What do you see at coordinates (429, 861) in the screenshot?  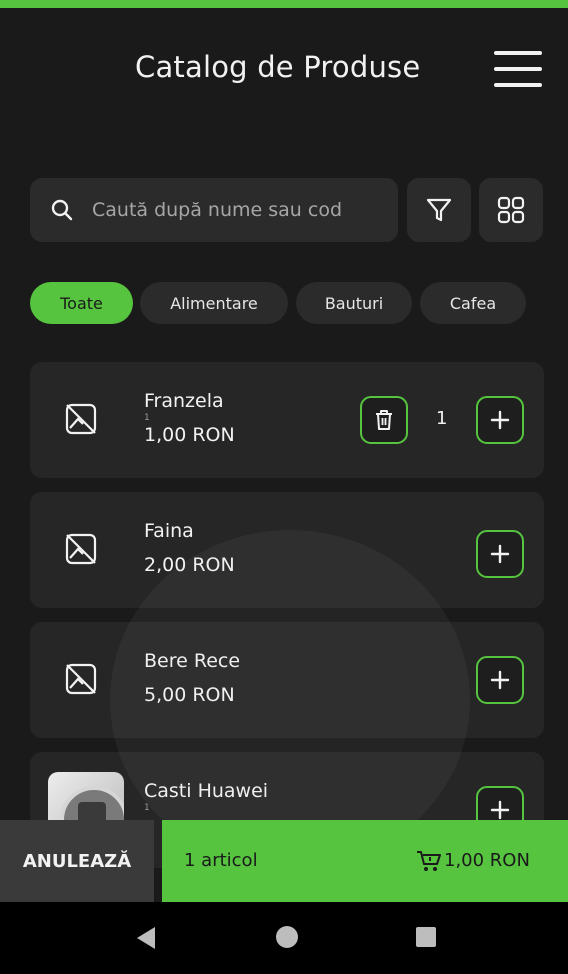 I see `cart-icon` at bounding box center [429, 861].